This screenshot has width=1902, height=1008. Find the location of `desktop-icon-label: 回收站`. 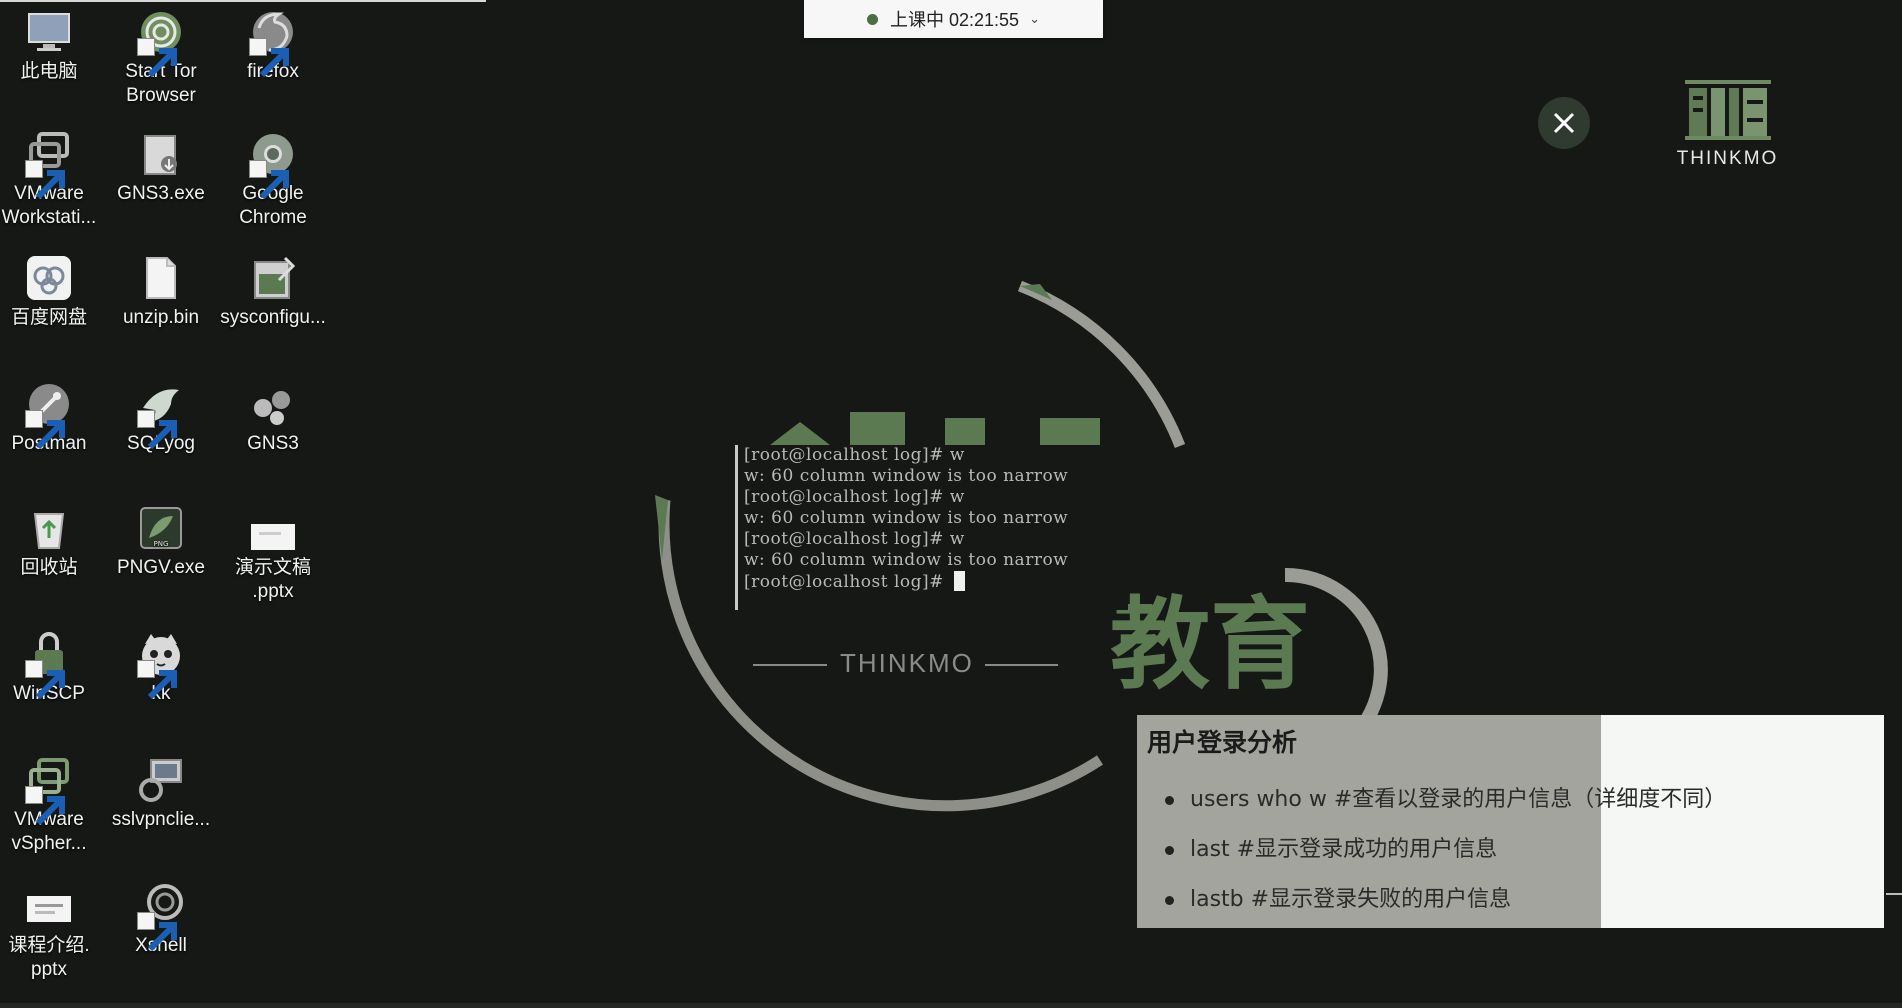

desktop-icon-label: 回收站 is located at coordinates (49, 567).